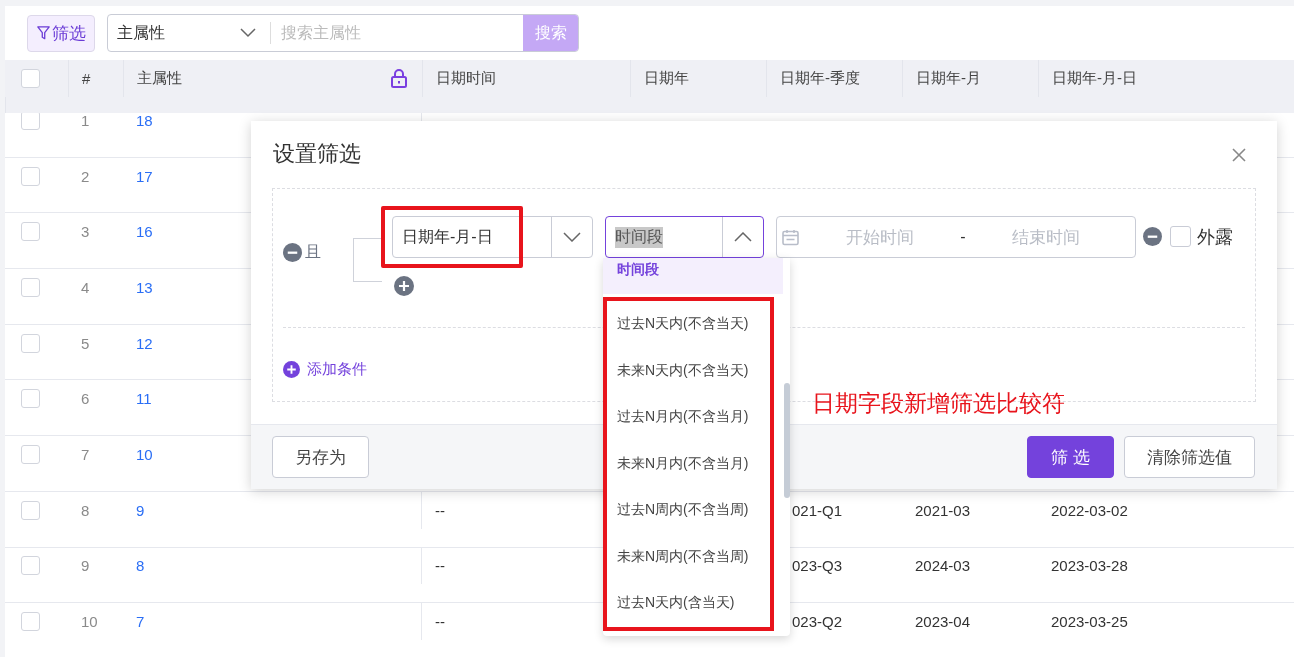  What do you see at coordinates (399, 78) in the screenshot?
I see `lock-icon` at bounding box center [399, 78].